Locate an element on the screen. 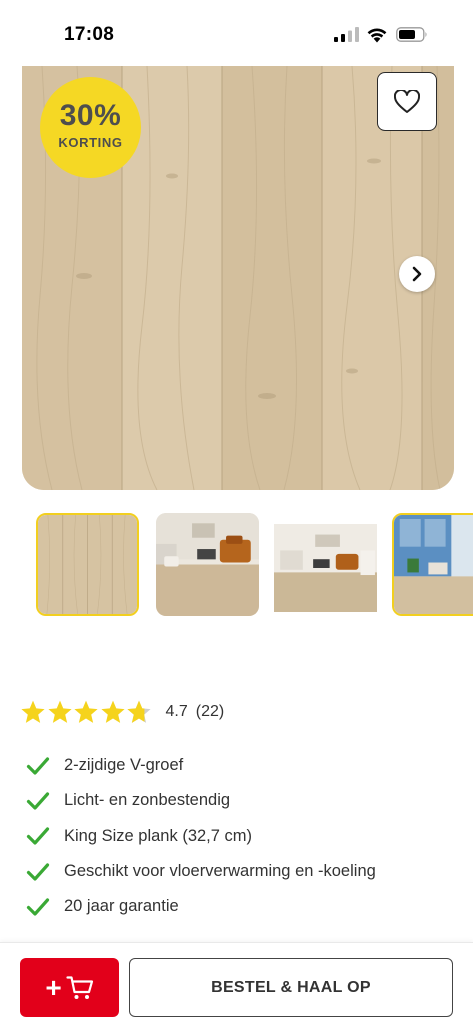  battery-icon is located at coordinates (411, 34).